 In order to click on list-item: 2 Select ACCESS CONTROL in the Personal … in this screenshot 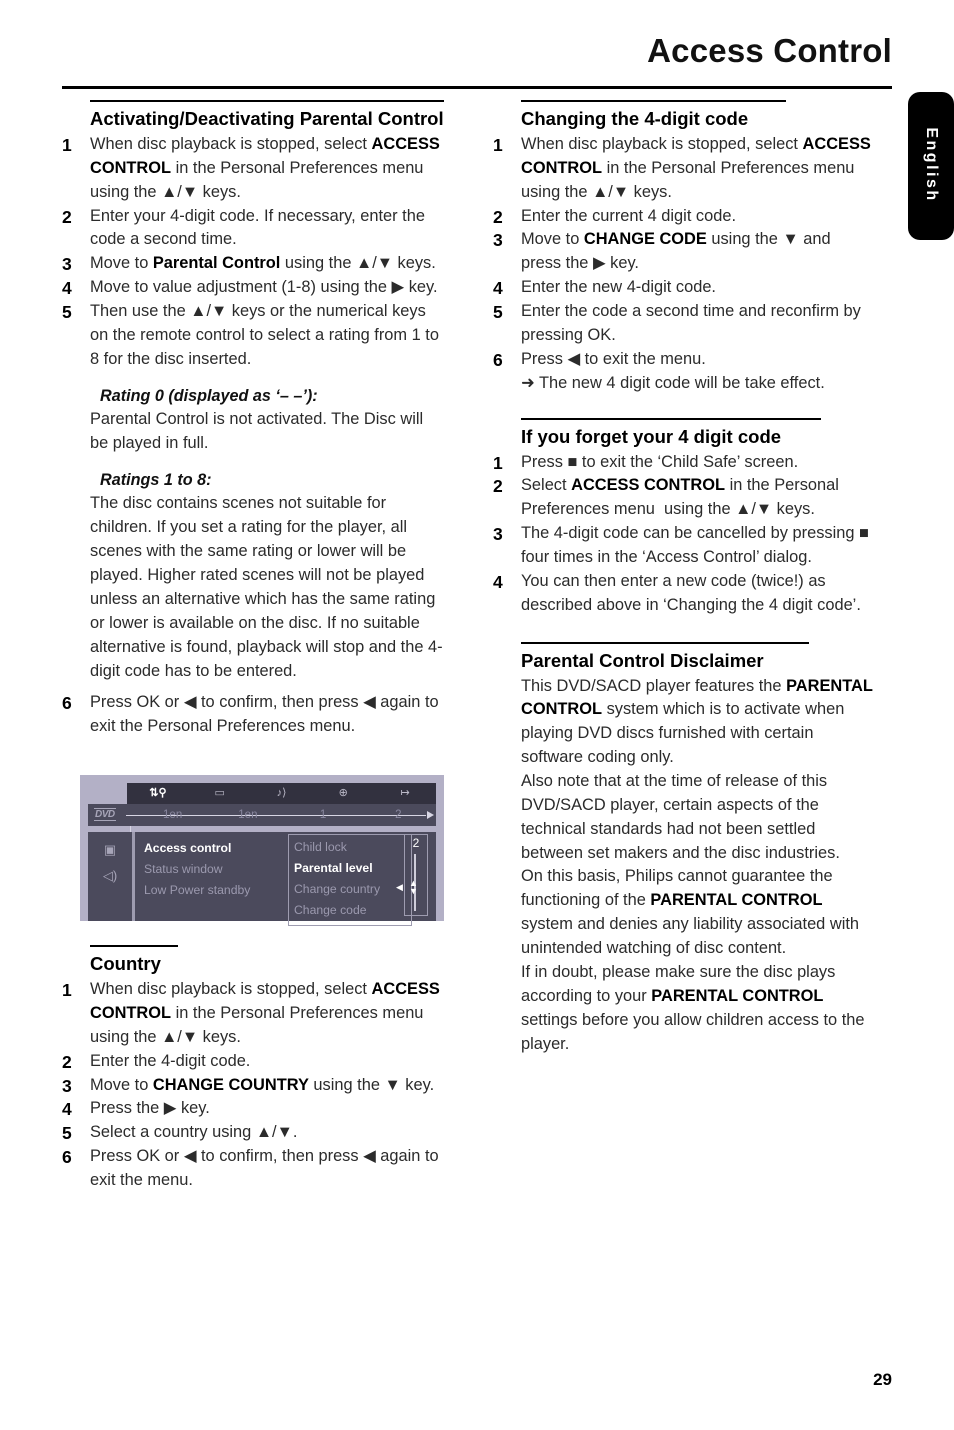, I will do `click(684, 498)`.